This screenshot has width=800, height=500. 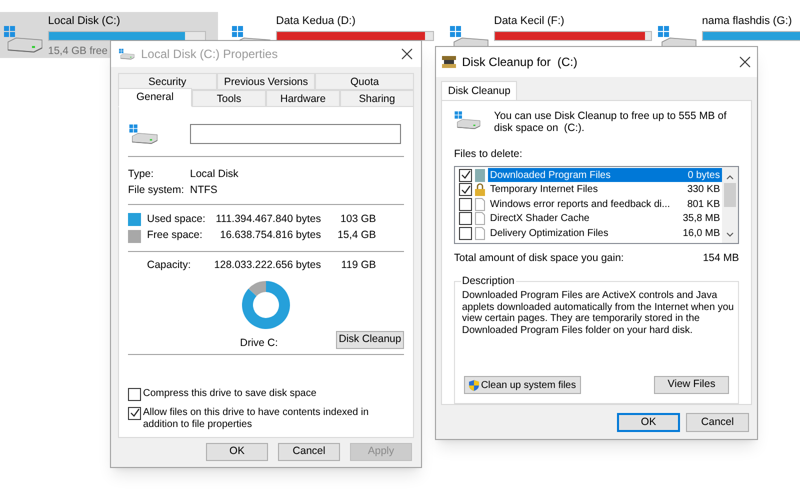 What do you see at coordinates (449, 62) in the screenshot?
I see `disk-cleanup-icon` at bounding box center [449, 62].